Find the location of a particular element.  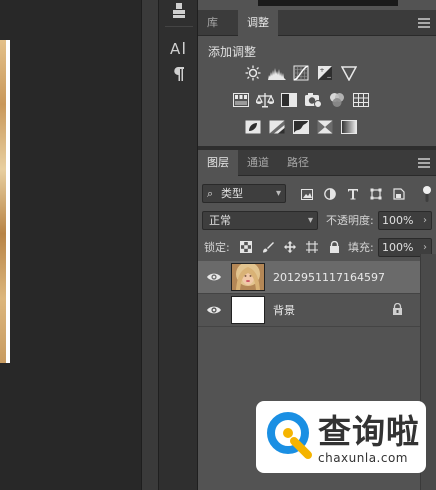

curves-icon is located at coordinates (301, 73).